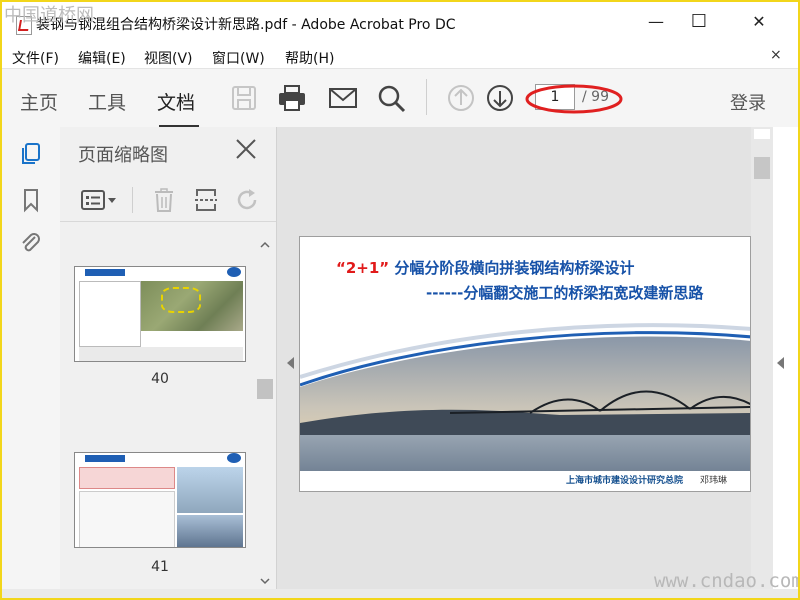 This screenshot has height=600, width=800. What do you see at coordinates (343, 98) in the screenshot?
I see `mail-icon` at bounding box center [343, 98].